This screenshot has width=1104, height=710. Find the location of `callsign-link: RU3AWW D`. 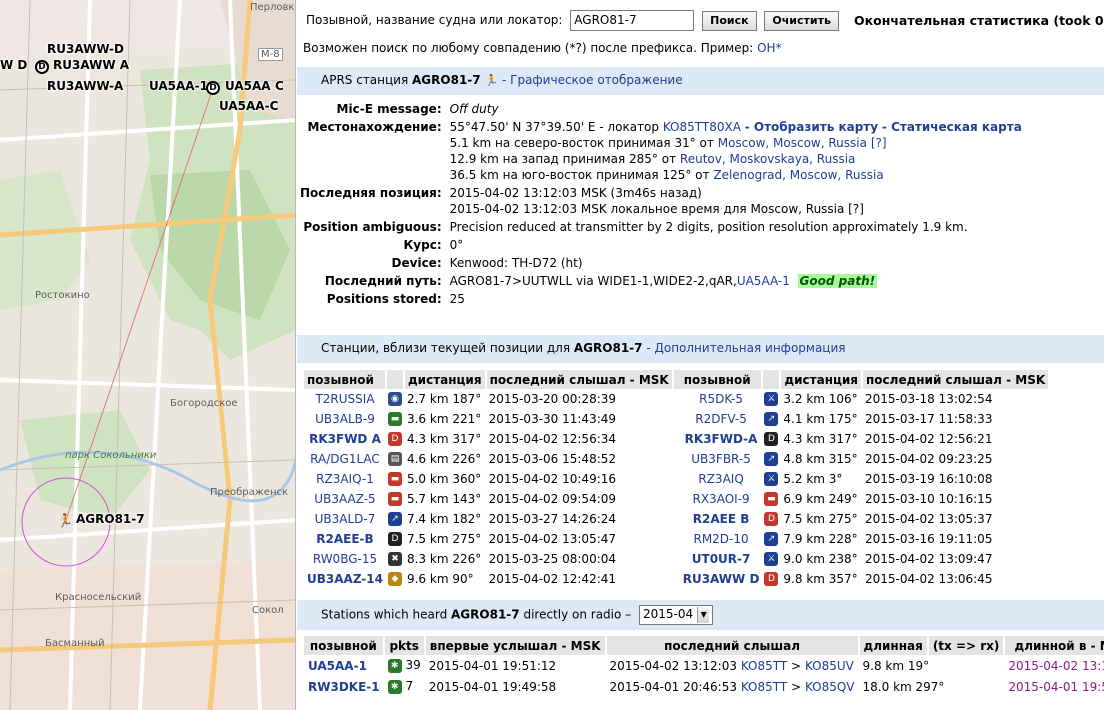

callsign-link: RU3AWW D is located at coordinates (721, 579).